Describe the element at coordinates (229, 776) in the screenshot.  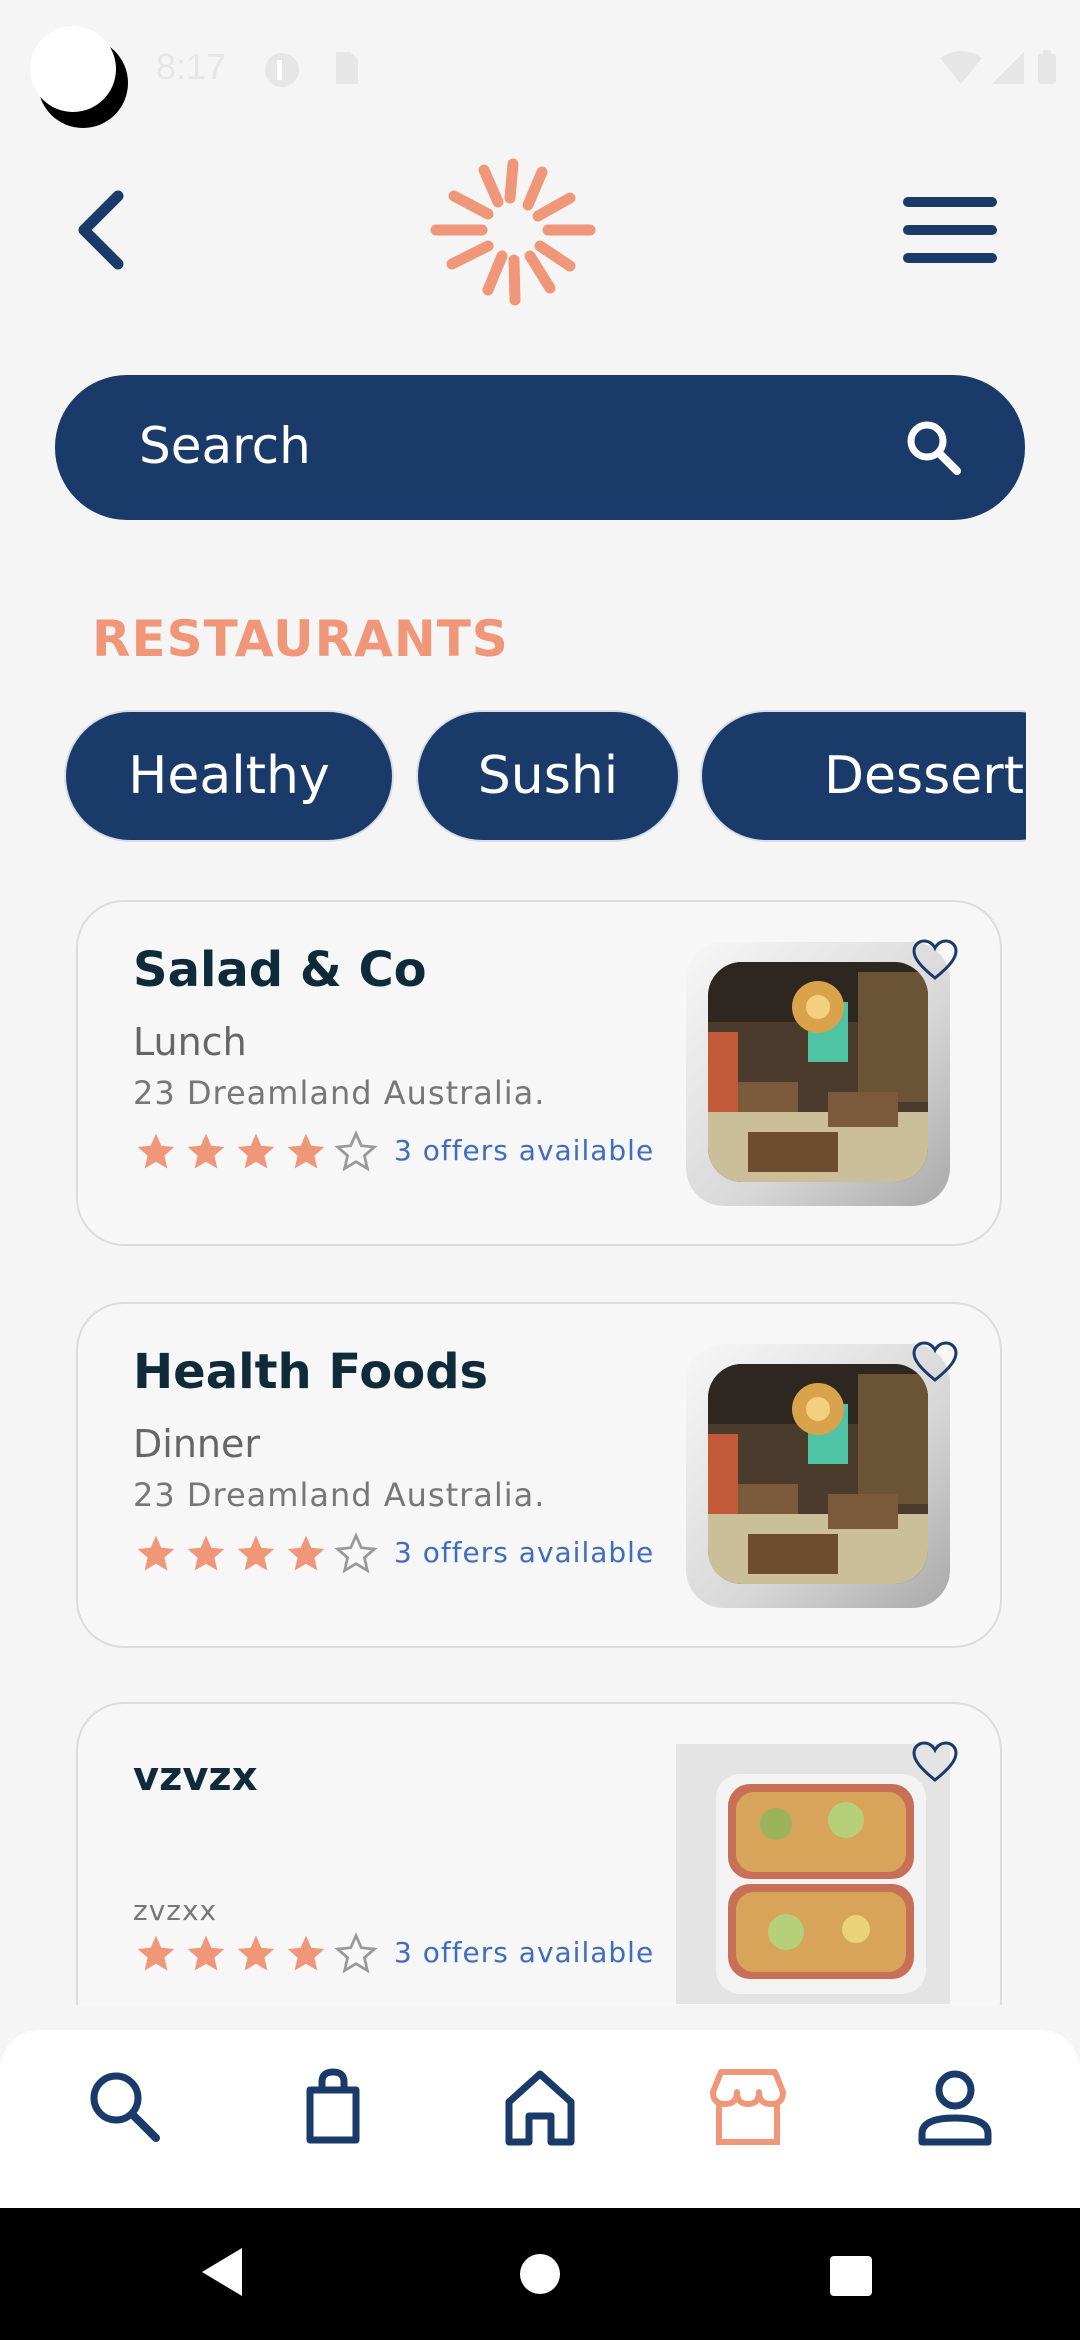
I see `chip-healthy: Healthy` at that location.